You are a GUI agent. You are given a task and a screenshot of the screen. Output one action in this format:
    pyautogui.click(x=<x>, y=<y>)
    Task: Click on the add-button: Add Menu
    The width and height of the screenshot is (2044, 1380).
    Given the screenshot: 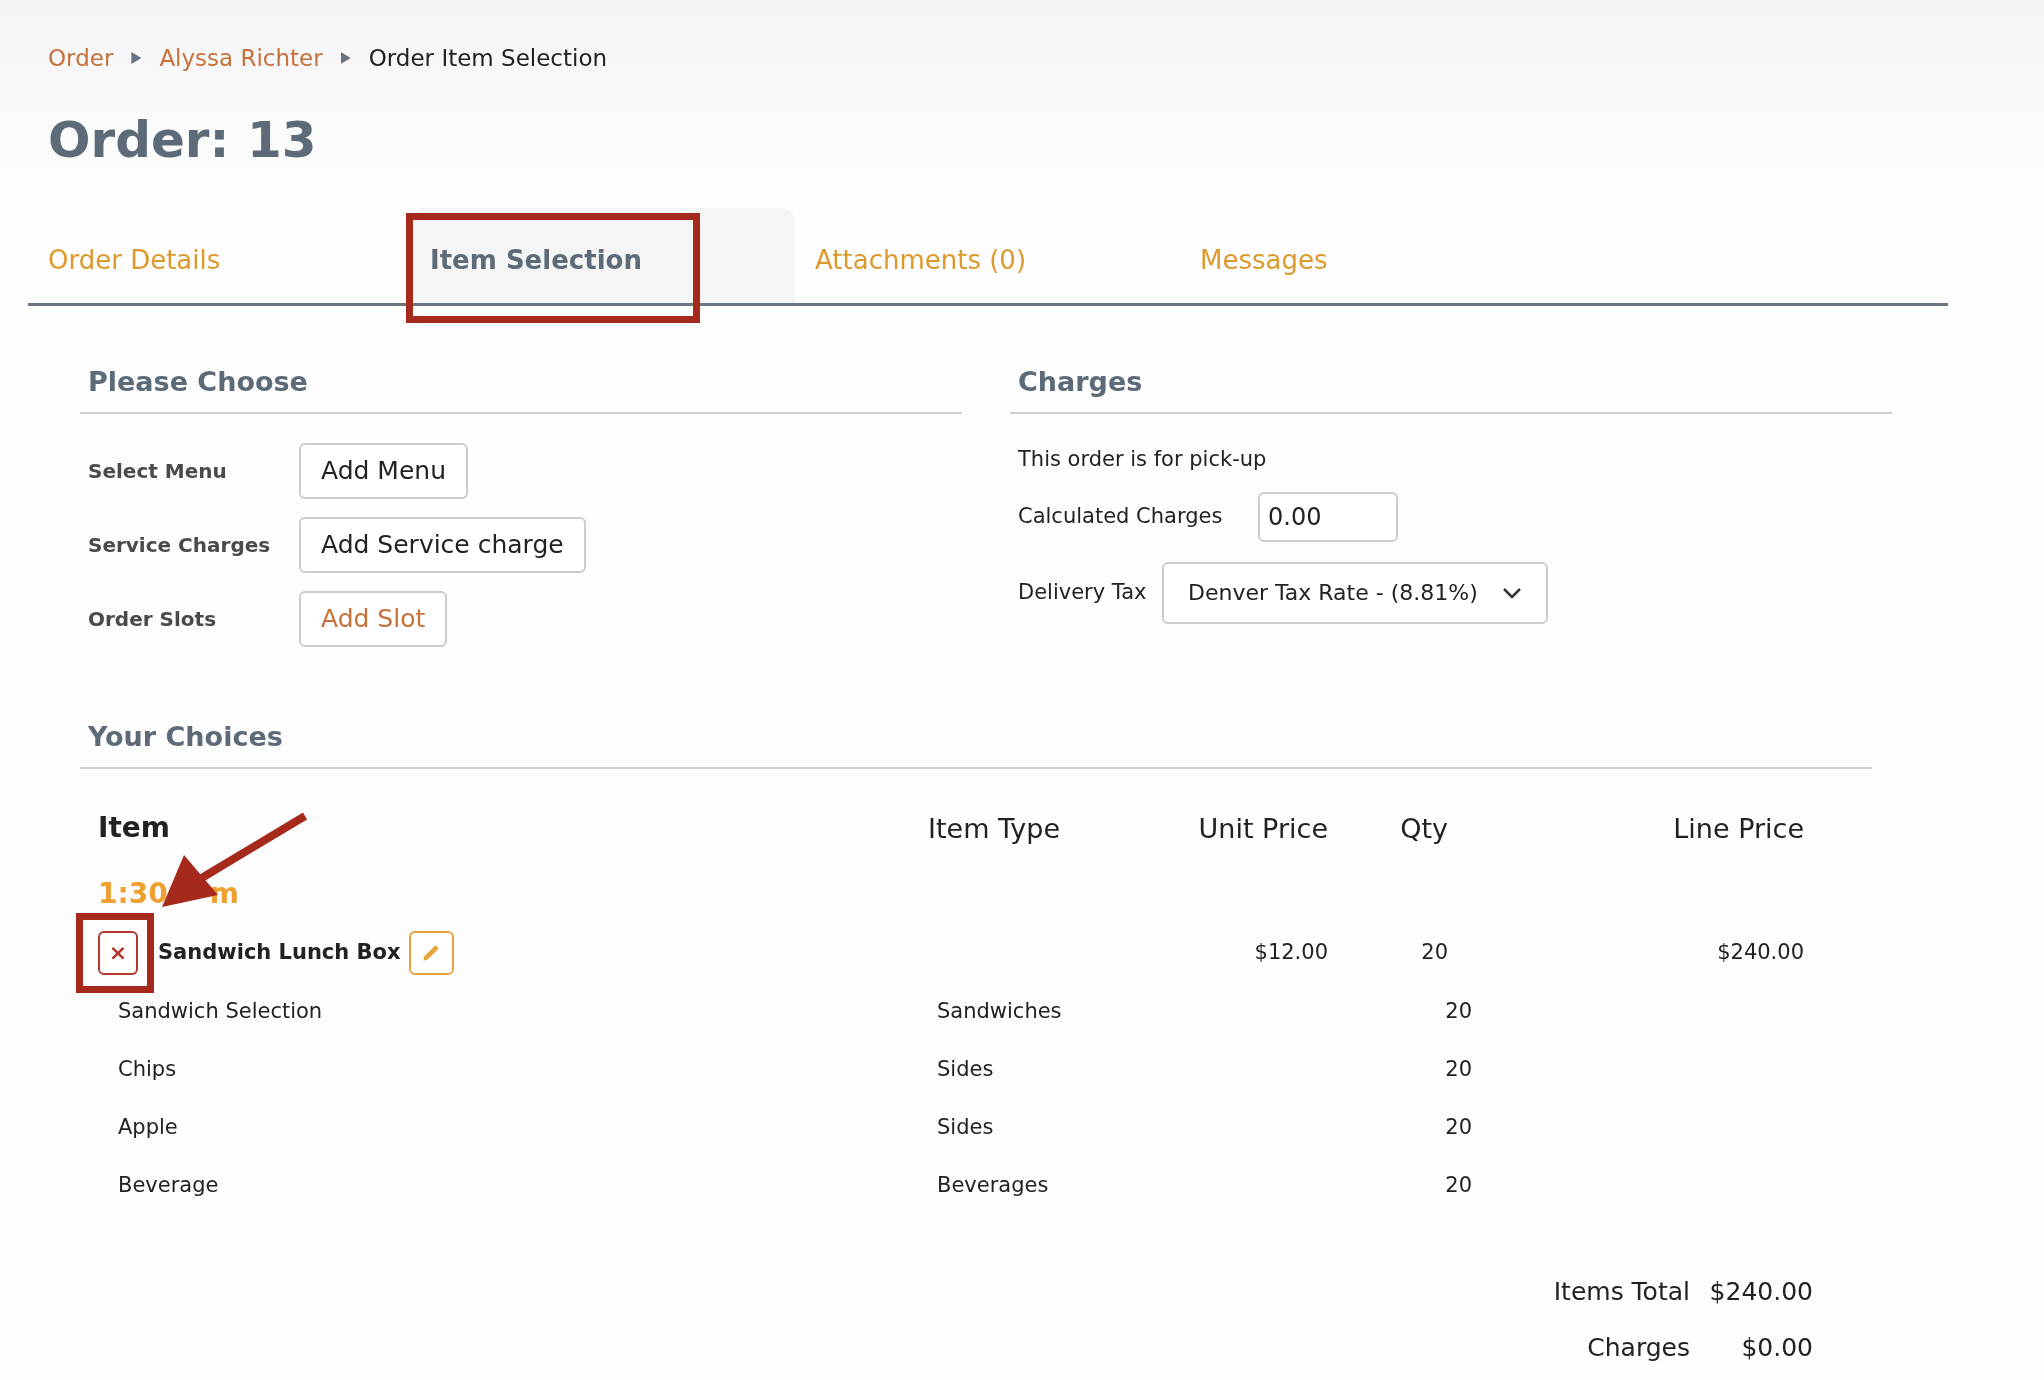 What is the action you would take?
    pyautogui.click(x=383, y=471)
    